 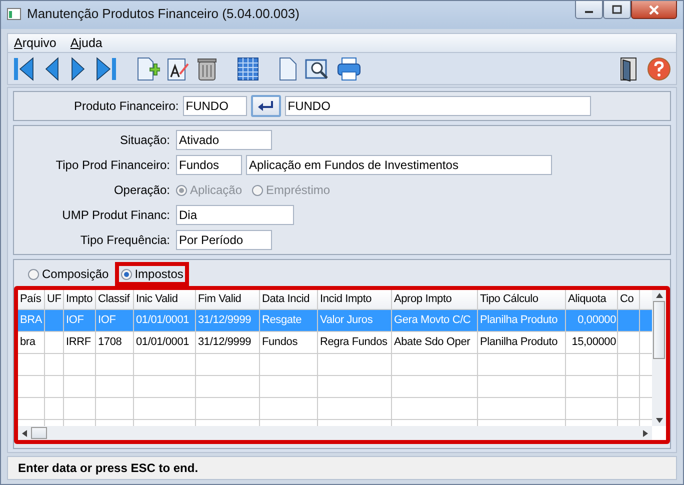 What do you see at coordinates (144, 140) in the screenshot?
I see `field-label: Situação:` at bounding box center [144, 140].